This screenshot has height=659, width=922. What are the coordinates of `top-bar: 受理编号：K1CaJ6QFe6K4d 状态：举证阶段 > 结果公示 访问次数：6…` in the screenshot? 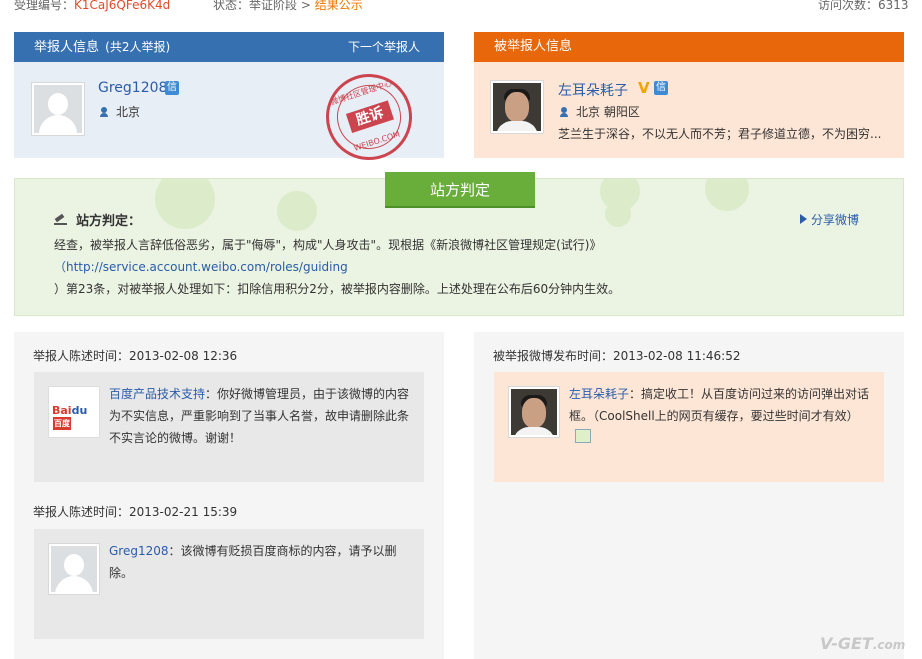 It's located at (461, 7).